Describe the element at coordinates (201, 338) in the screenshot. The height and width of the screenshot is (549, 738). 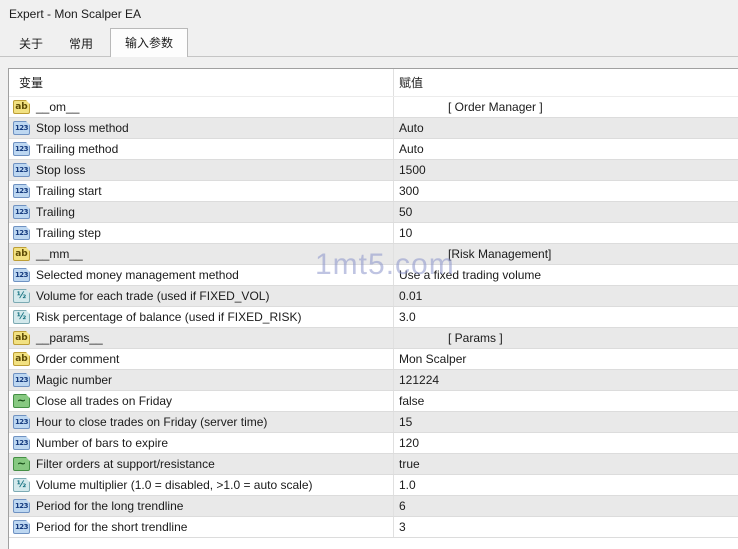
I see `param-name-cell: ab __params__` at that location.